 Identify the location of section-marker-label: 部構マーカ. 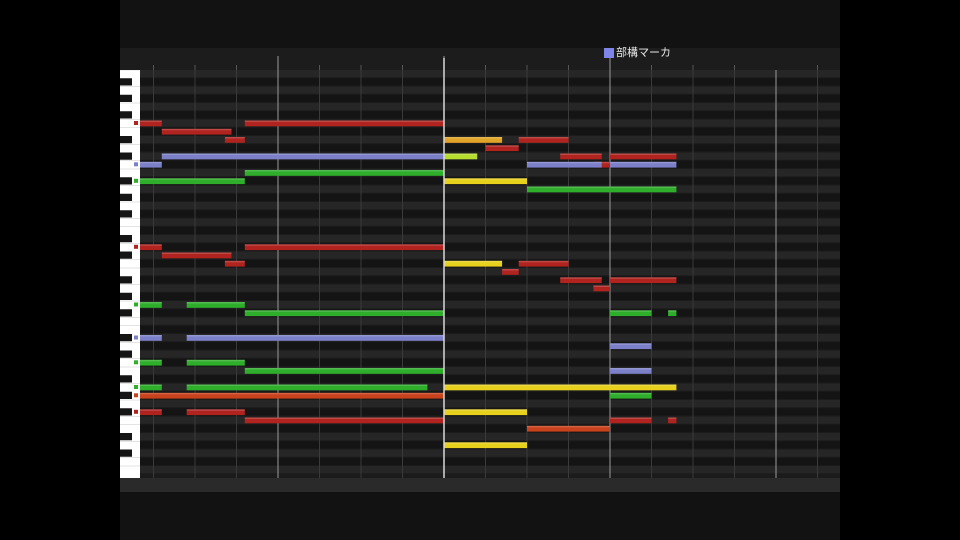
(643, 52).